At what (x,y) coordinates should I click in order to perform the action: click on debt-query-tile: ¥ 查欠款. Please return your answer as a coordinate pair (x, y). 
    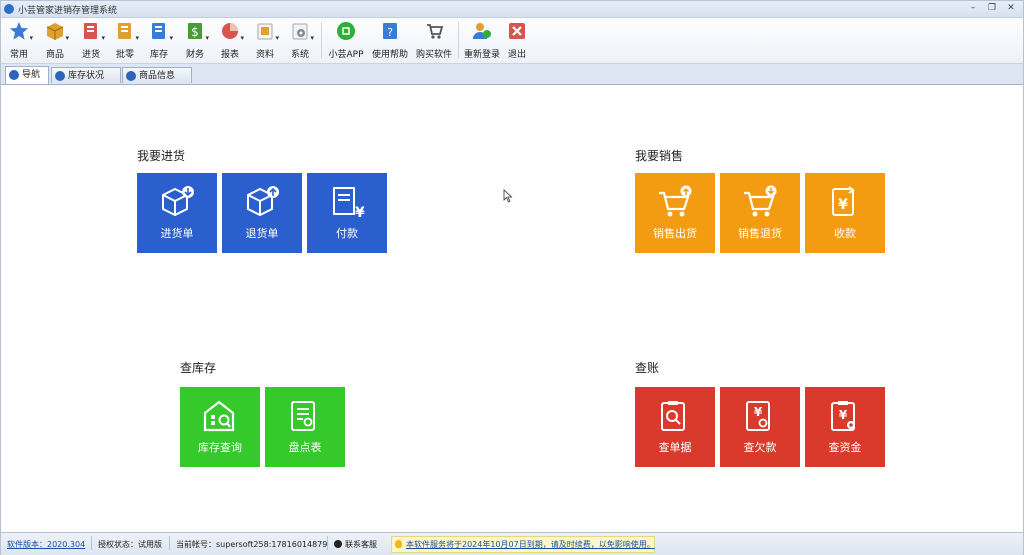
    Looking at the image, I should click on (760, 427).